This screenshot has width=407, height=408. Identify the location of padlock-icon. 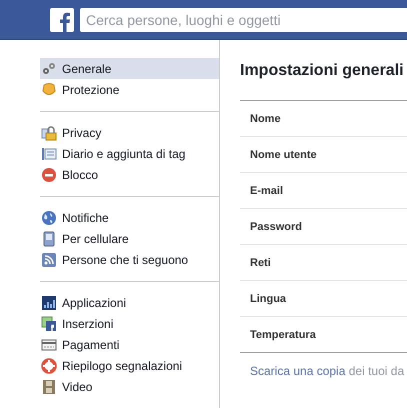
(49, 132).